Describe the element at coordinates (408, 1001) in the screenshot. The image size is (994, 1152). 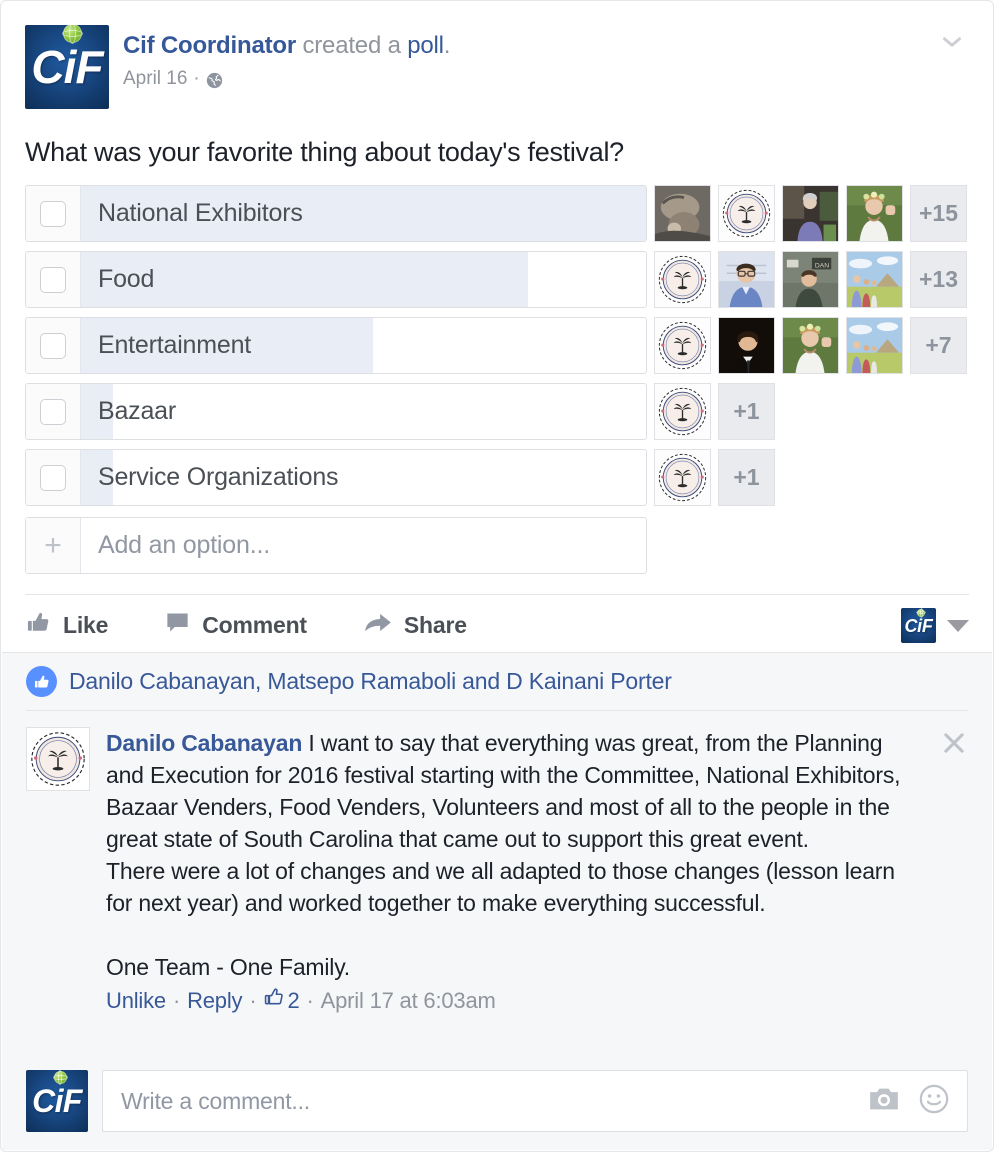
I see `comment-timestamp: April 17 at 6:03am` at that location.